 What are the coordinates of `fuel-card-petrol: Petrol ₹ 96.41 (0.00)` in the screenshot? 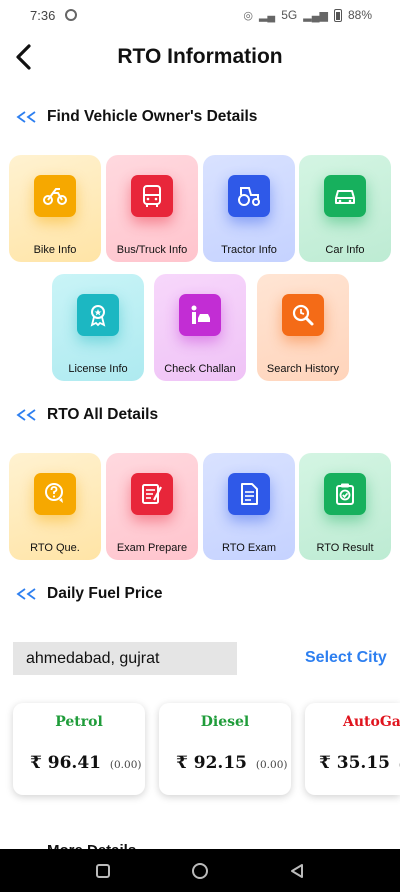 It's located at (79, 749).